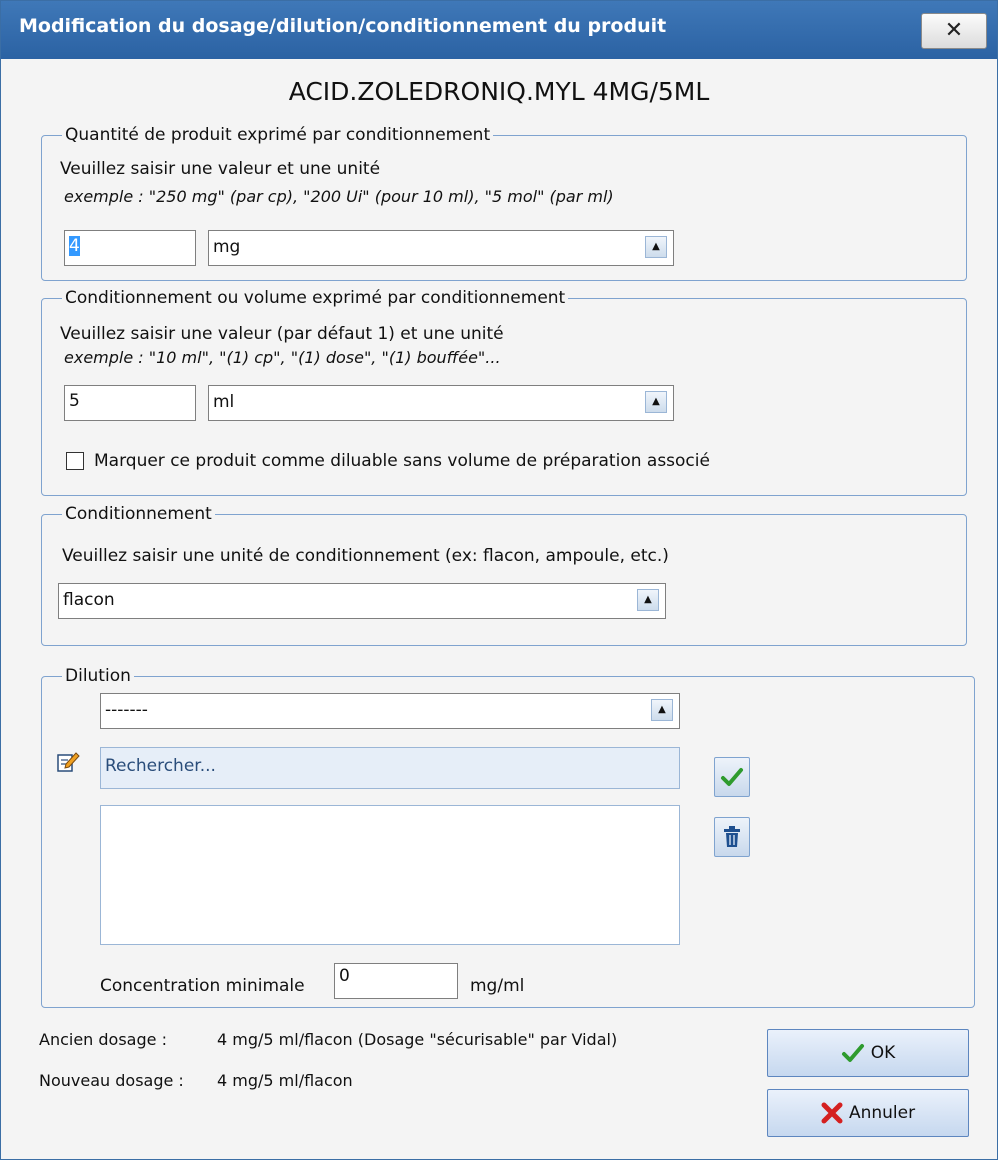 The image size is (998, 1160). I want to click on diluable-checkbox, so click(75, 461).